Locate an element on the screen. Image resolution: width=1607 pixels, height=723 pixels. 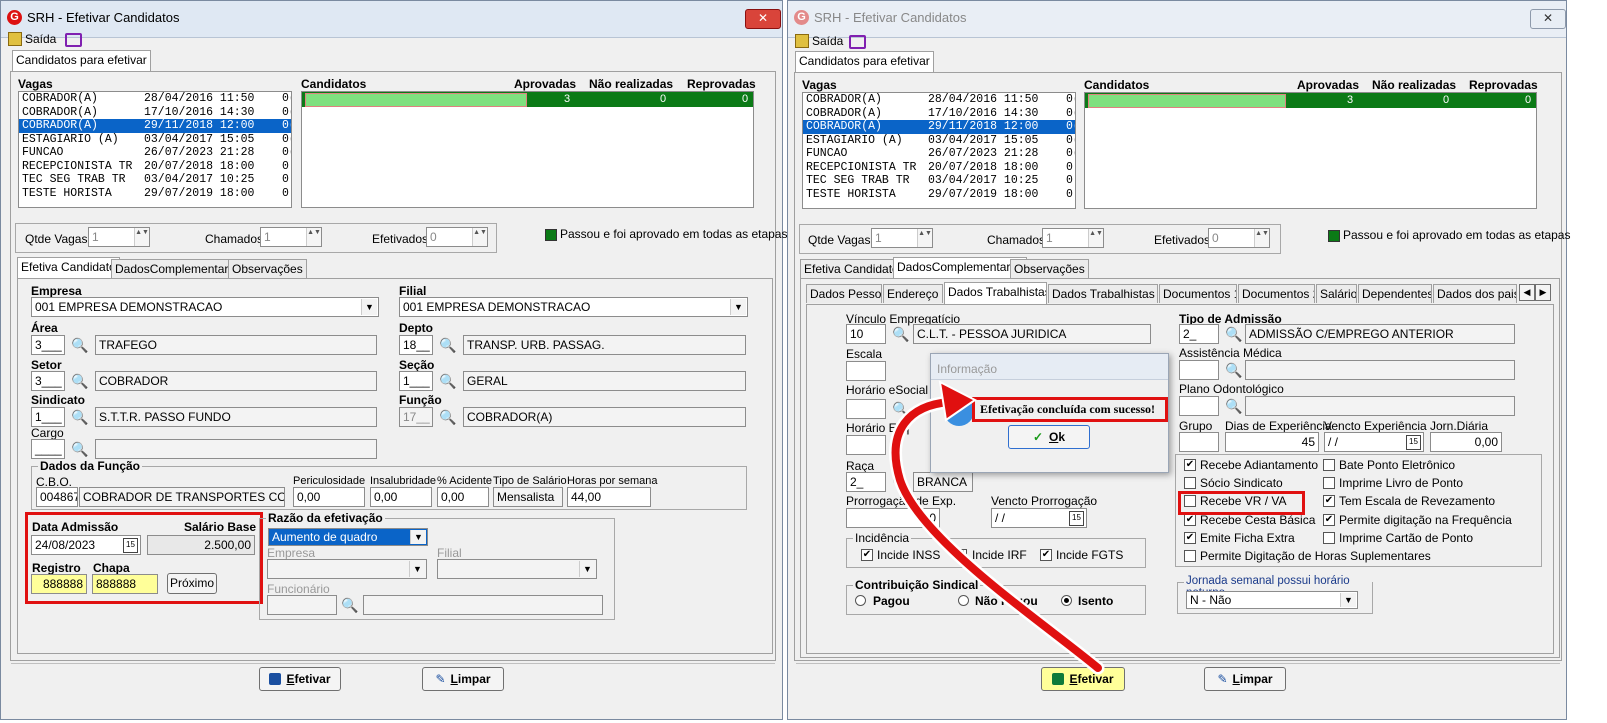
list-item: COBRADOR(A) 17/10/2016 14:30 0( is located at coordinates (155, 113).